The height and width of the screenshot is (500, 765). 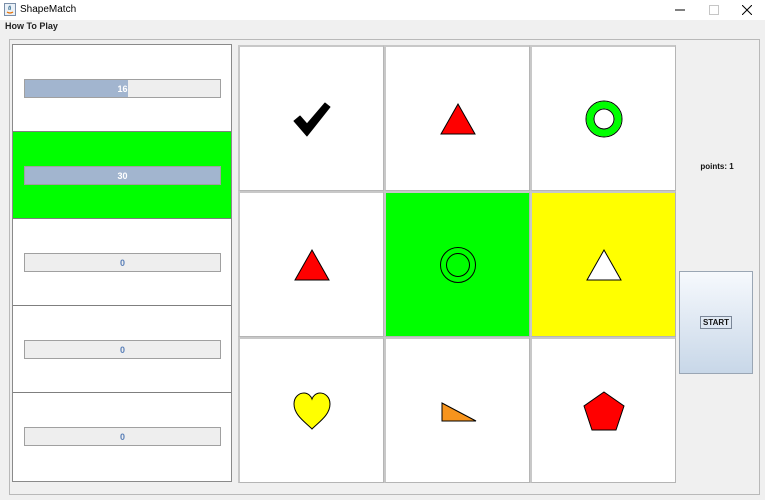 I want to click on progress-value-5: 0, so click(x=122, y=436).